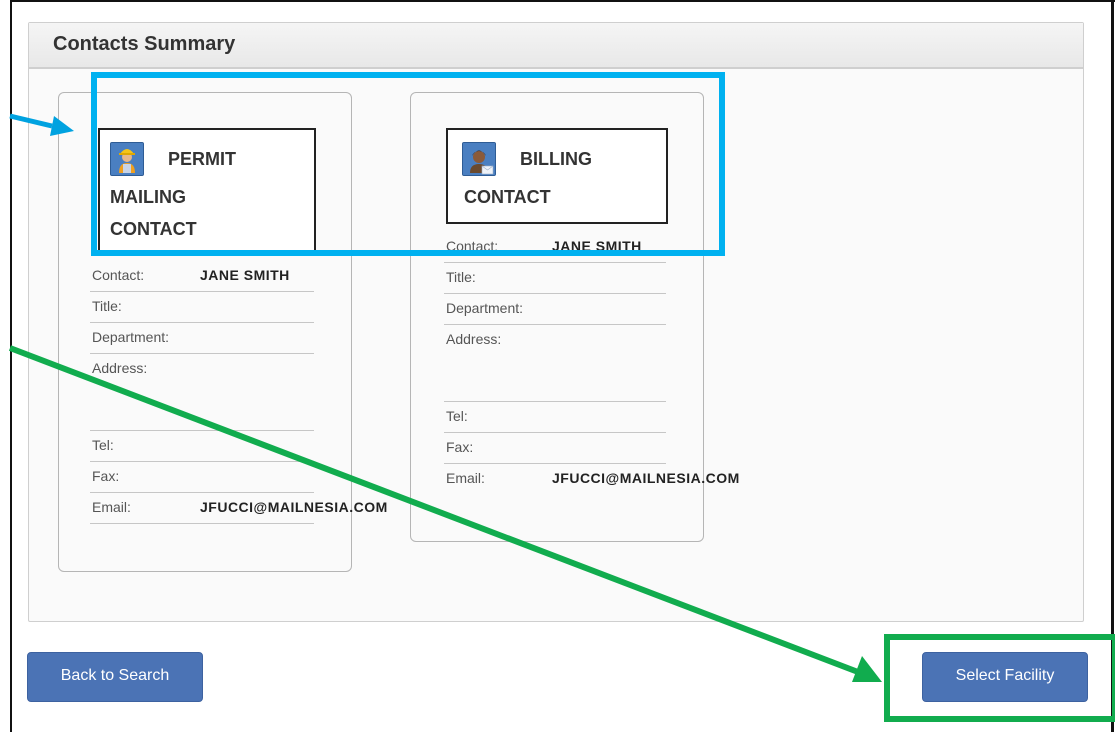 The height and width of the screenshot is (732, 1115). What do you see at coordinates (144, 44) in the screenshot?
I see `panel-title: Contacts Summary` at bounding box center [144, 44].